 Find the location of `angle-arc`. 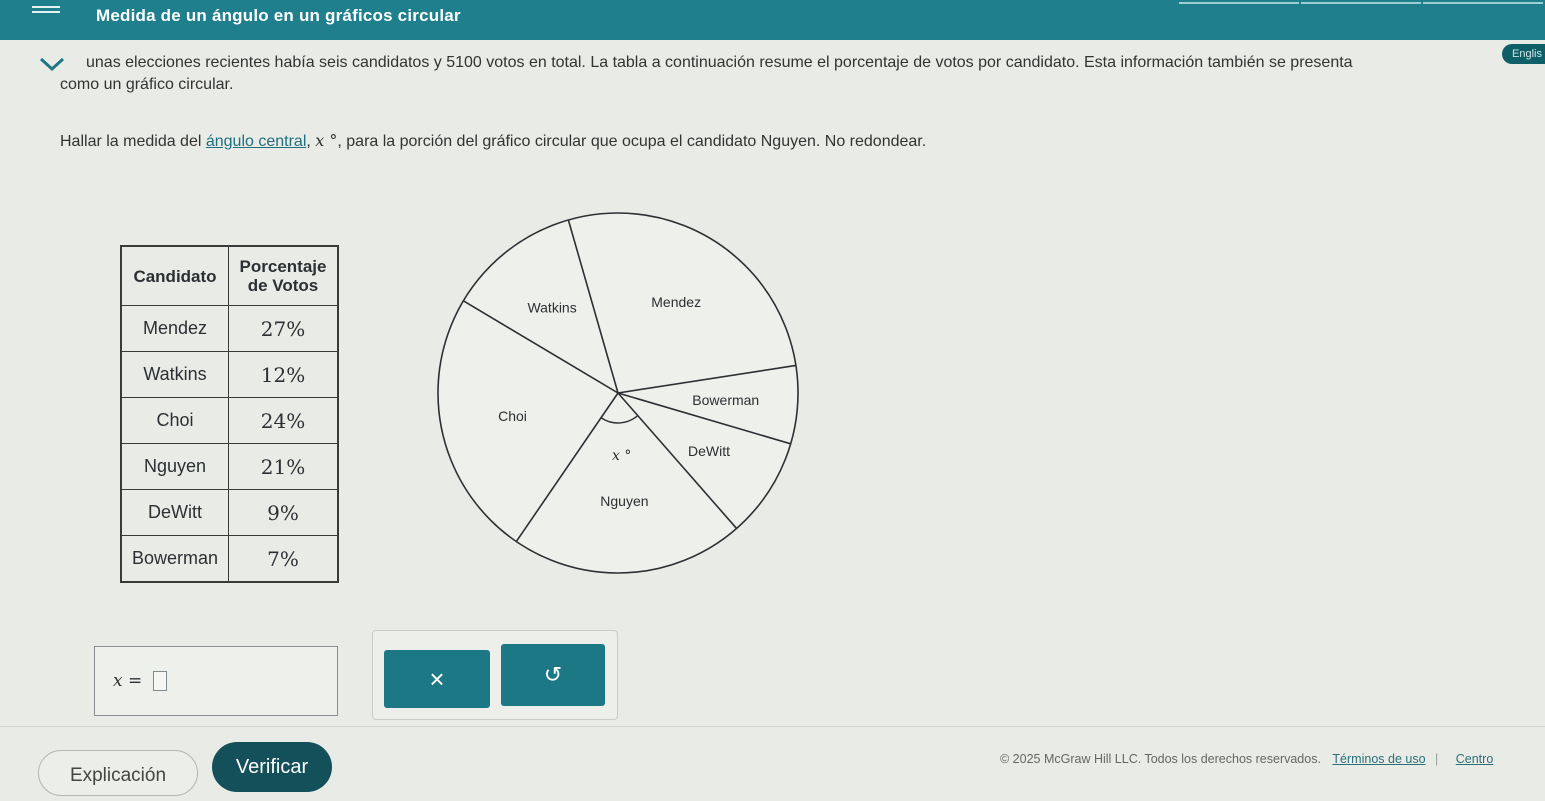

angle-arc is located at coordinates (619, 419).